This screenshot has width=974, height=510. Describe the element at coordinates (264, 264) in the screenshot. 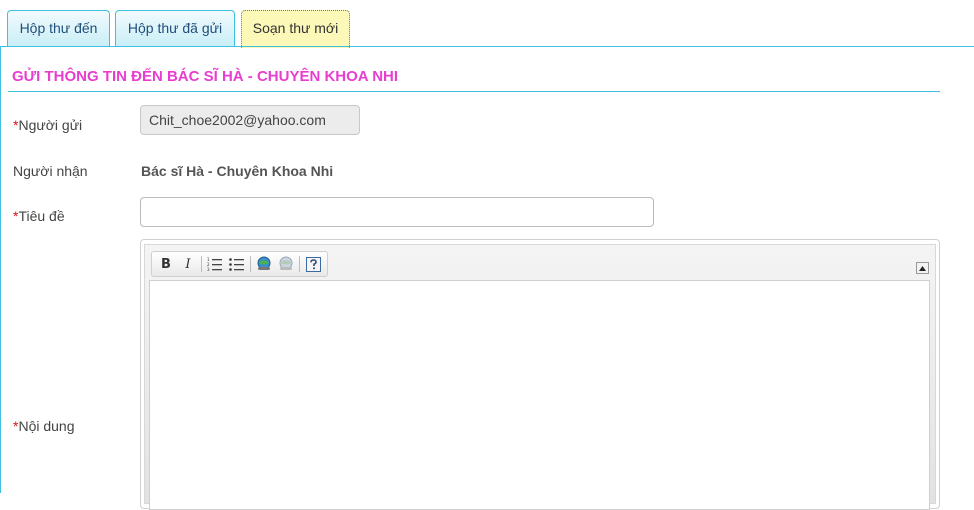

I see `link-icon` at that location.